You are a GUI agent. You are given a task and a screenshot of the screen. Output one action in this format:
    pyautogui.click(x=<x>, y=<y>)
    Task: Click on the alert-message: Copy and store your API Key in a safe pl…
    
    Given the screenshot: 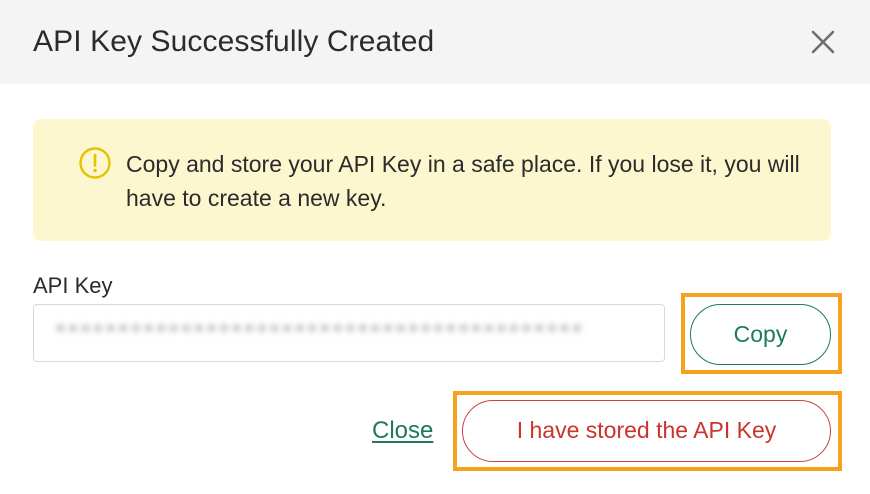 What is the action you would take?
    pyautogui.click(x=463, y=181)
    